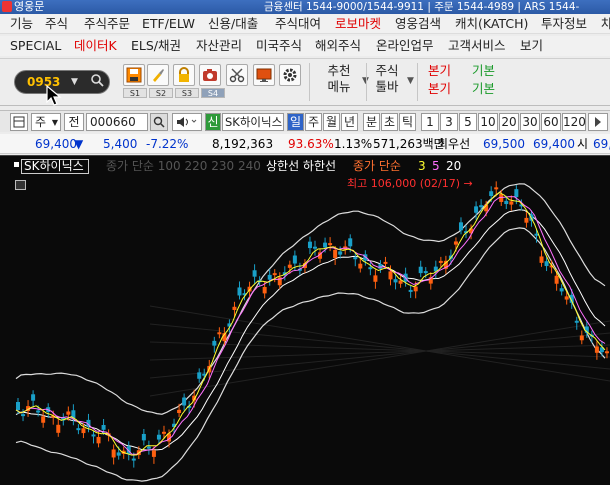 This screenshot has height=485, width=610. Describe the element at coordinates (264, 75) in the screenshot. I see `monitor-icon` at that location.